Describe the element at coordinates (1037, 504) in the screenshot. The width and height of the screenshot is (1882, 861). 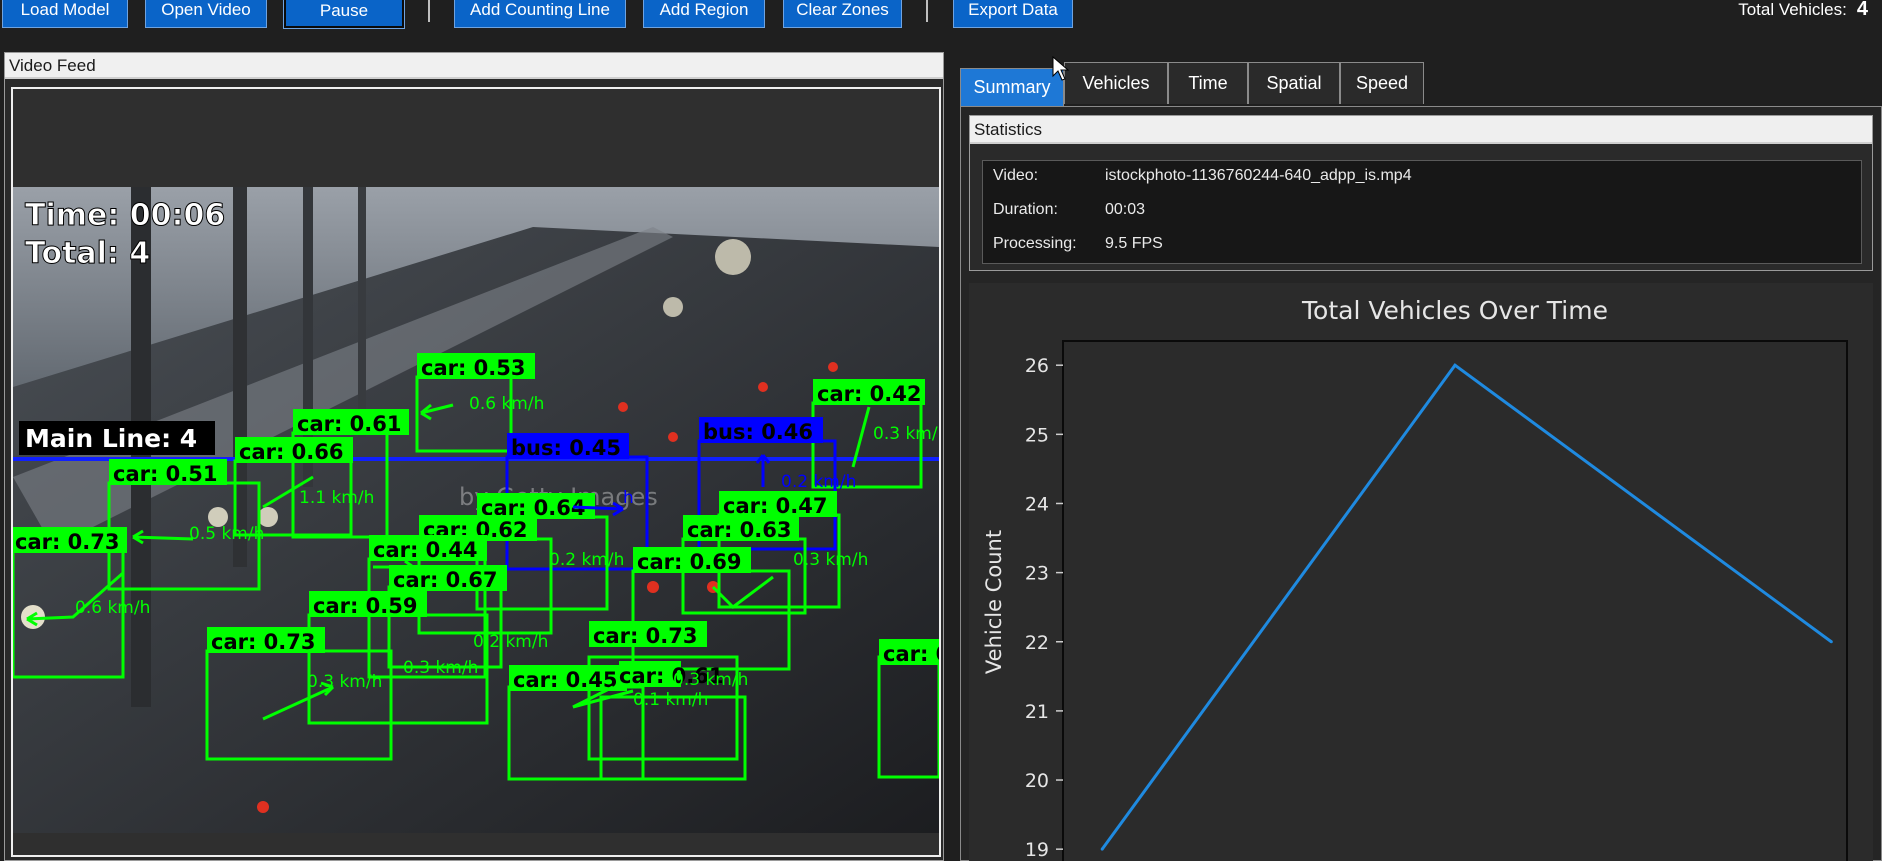
I see `y-tick-label: 24` at that location.